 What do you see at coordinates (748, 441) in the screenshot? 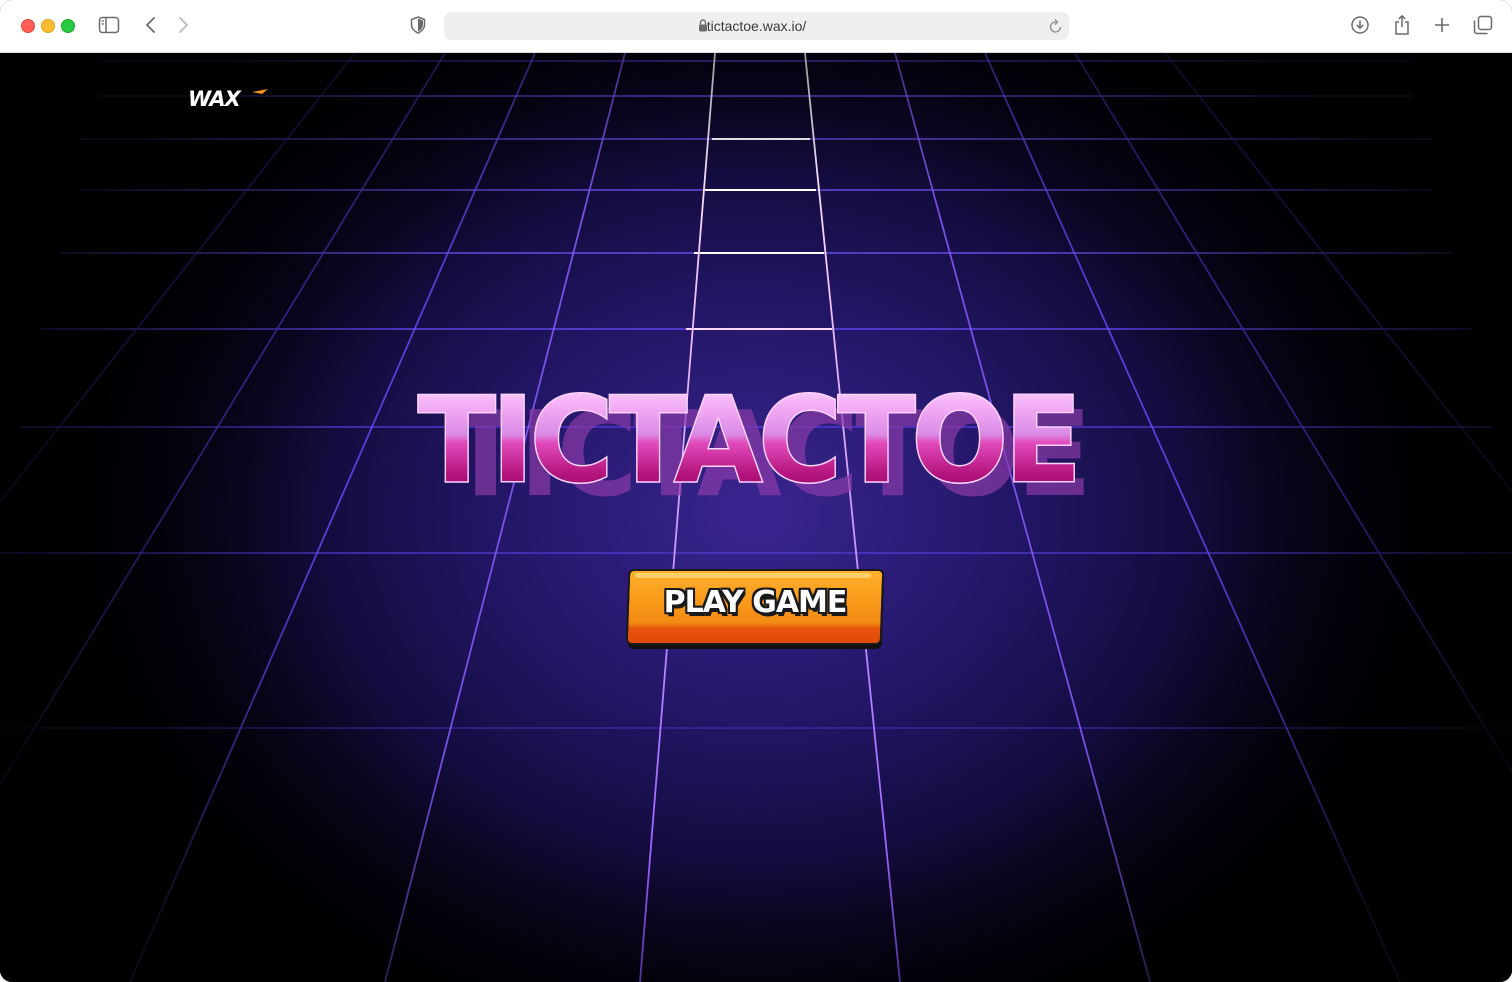
I see `page-title: TICTACTOE` at bounding box center [748, 441].